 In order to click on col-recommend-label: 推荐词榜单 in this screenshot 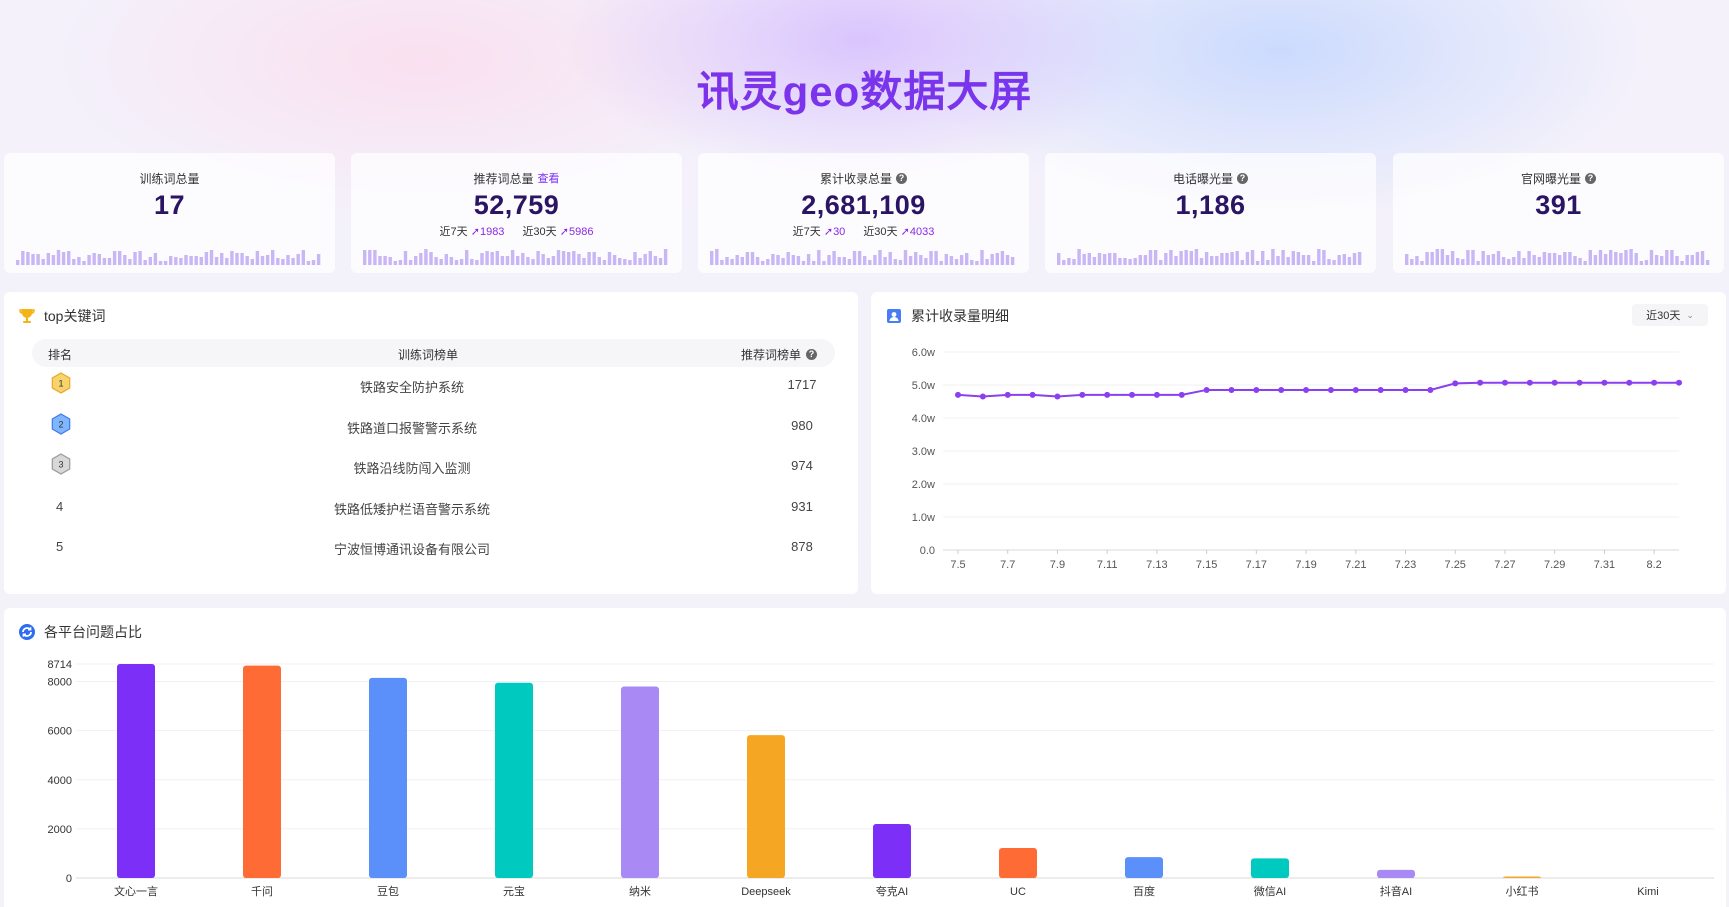, I will do `click(771, 355)`.